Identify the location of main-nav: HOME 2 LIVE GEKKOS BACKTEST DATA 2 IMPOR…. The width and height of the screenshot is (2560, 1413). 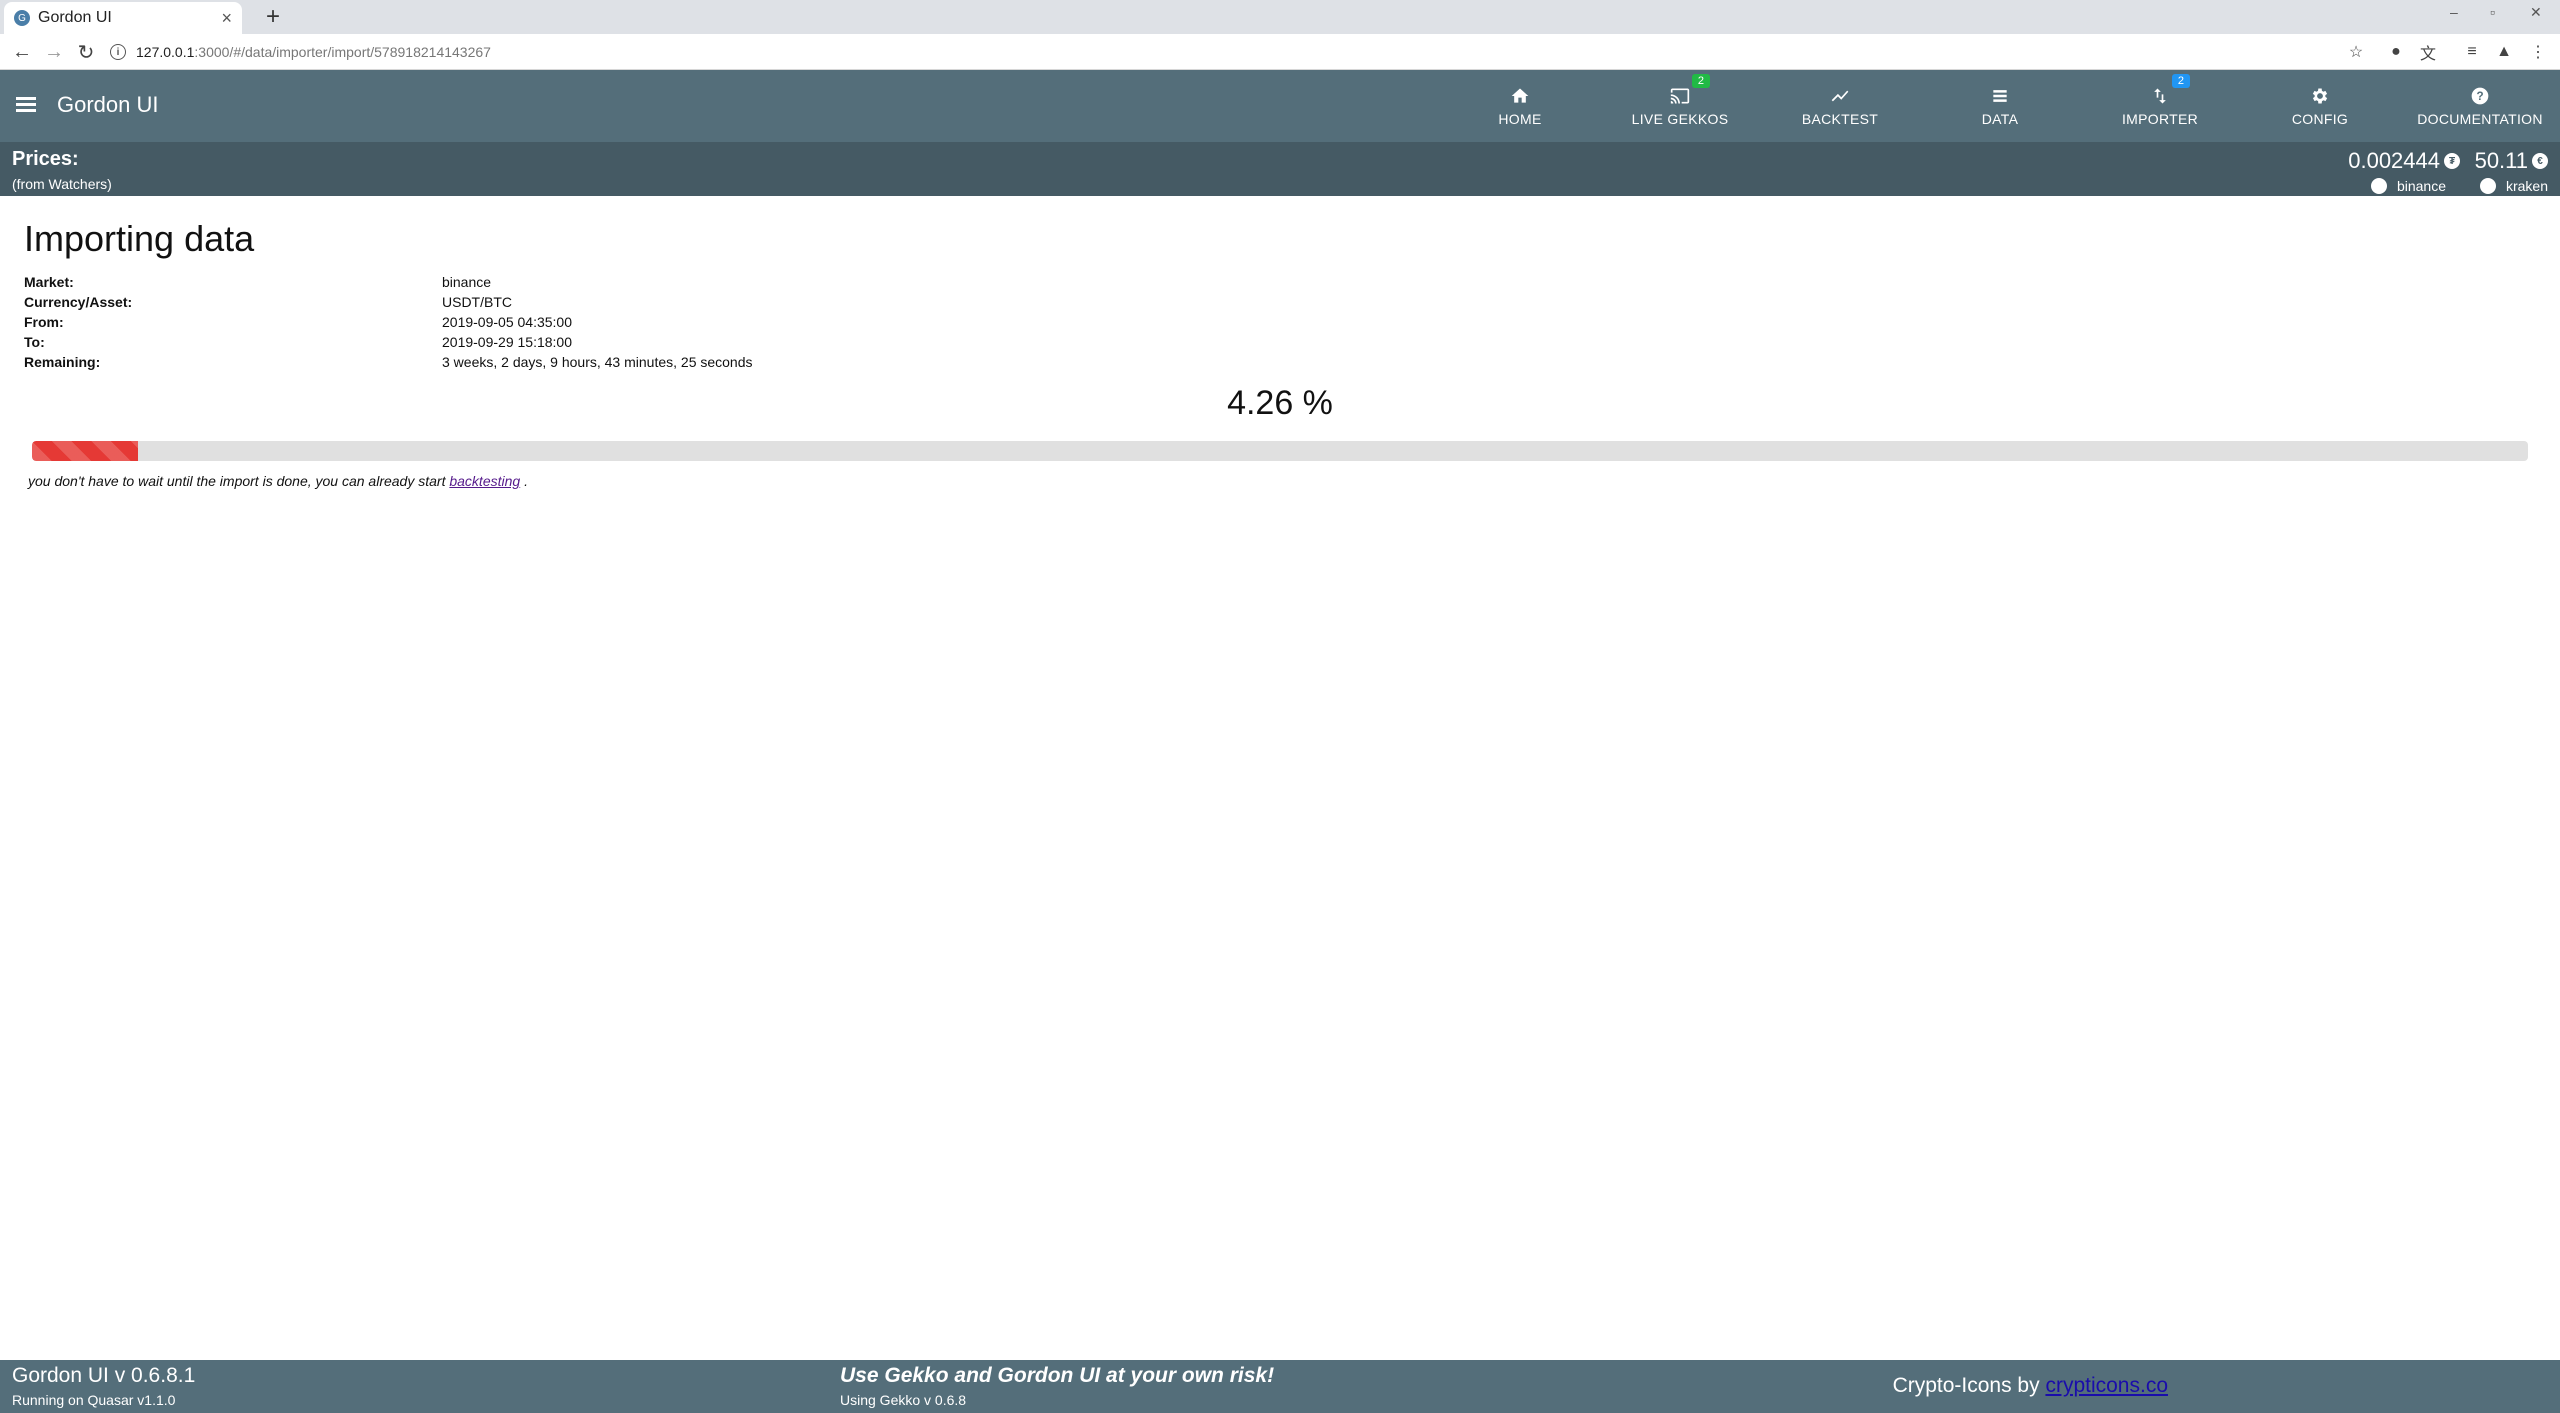
(2000, 106).